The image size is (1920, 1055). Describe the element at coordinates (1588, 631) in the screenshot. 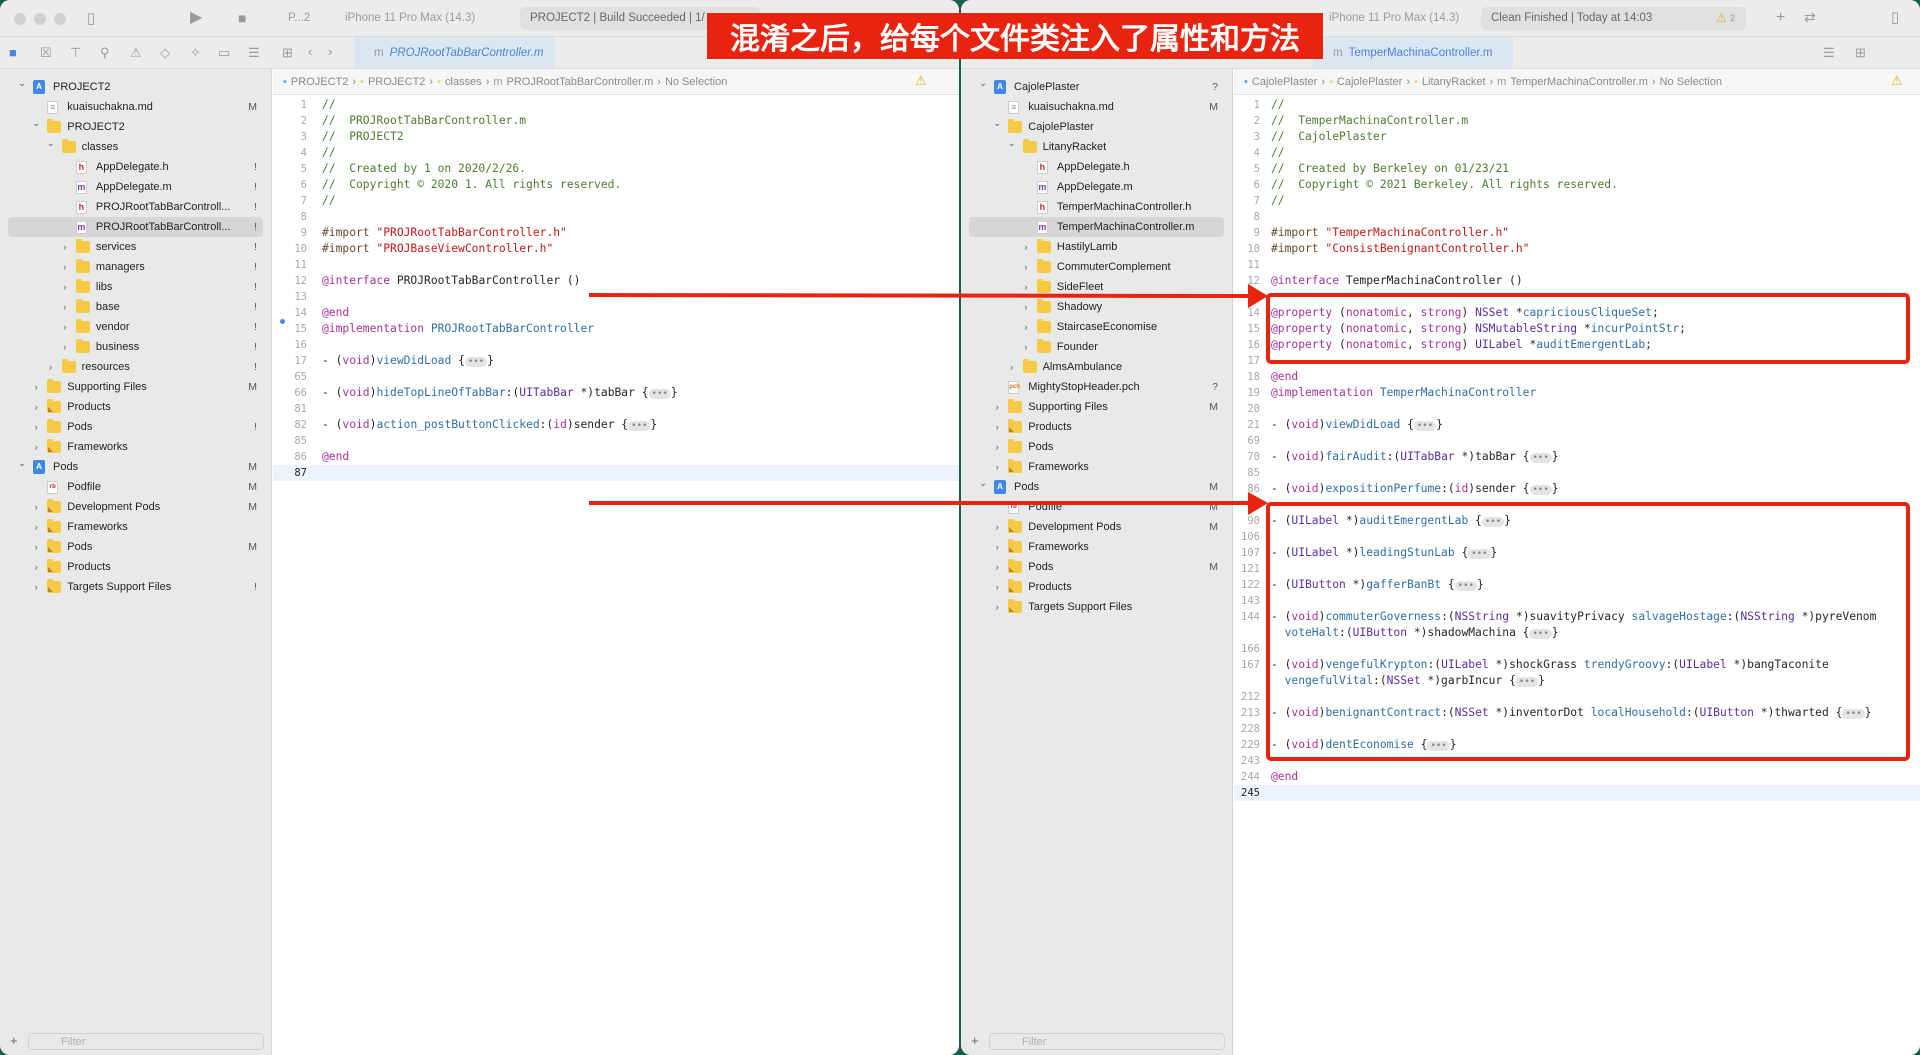

I see `annotation-box-methods` at that location.